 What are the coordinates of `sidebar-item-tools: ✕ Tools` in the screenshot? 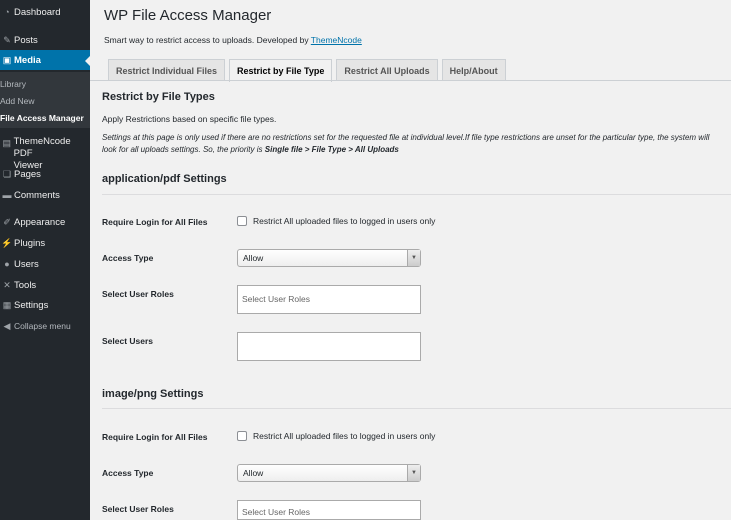 It's located at (45, 285).